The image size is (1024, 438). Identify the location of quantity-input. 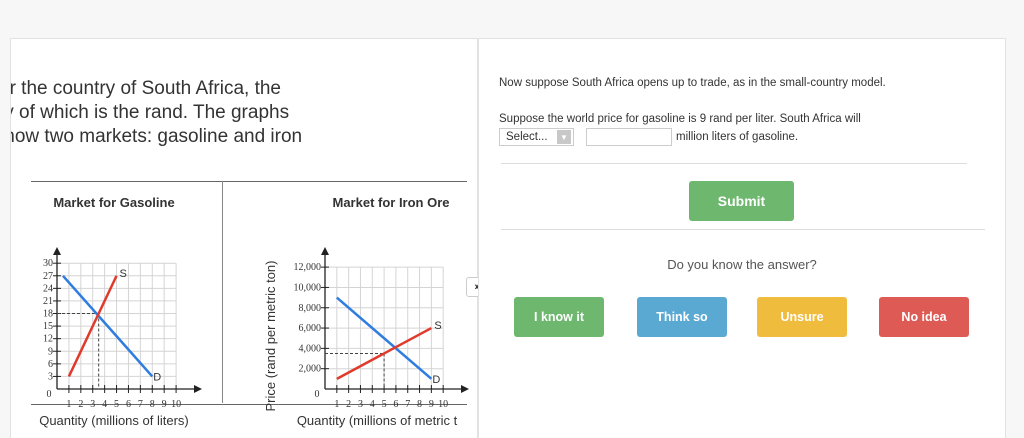
(629, 137).